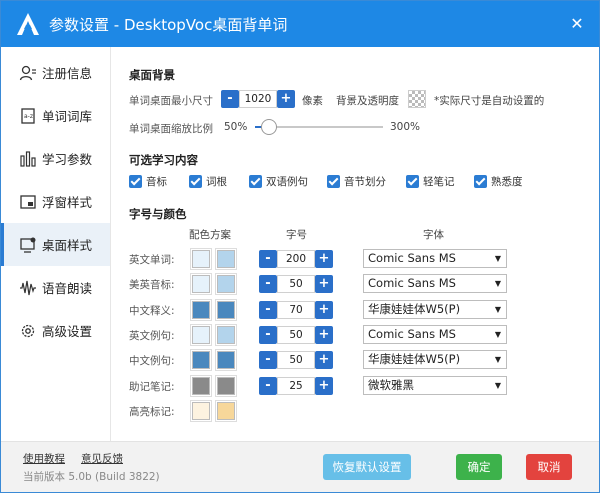 The height and width of the screenshot is (493, 600). Describe the element at coordinates (230, 99) in the screenshot. I see `min-size-decrease-button: -` at that location.